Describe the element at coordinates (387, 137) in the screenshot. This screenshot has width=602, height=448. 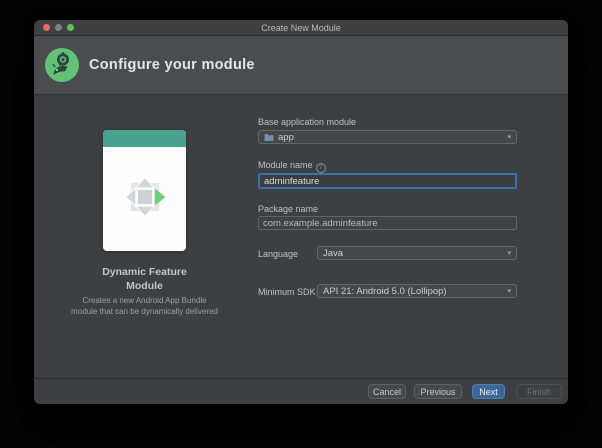
I see `base-application-module-dropdown: app ▾` at that location.